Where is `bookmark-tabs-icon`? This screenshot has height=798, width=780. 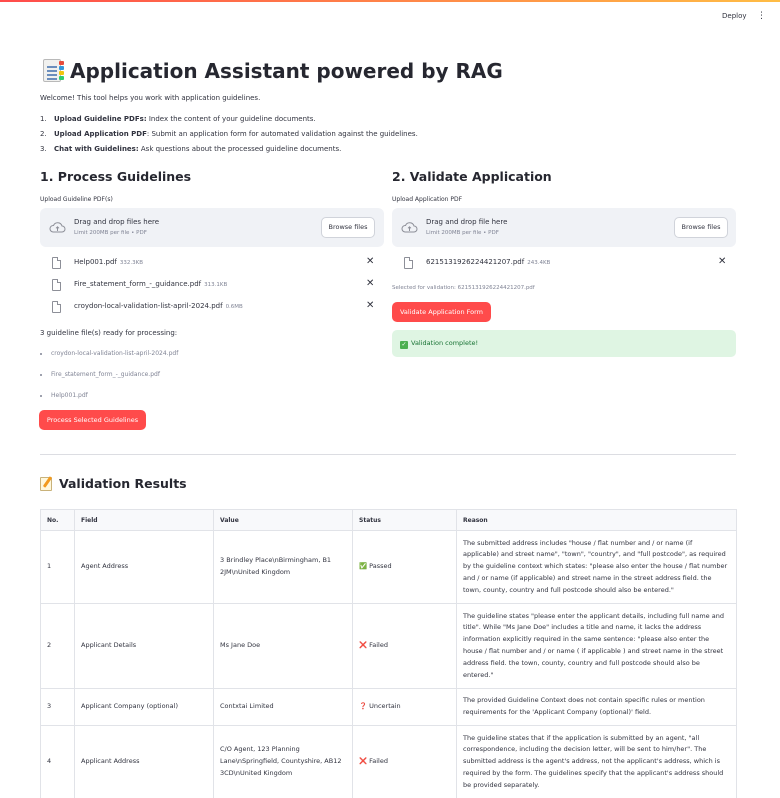 bookmark-tabs-icon is located at coordinates (52, 71).